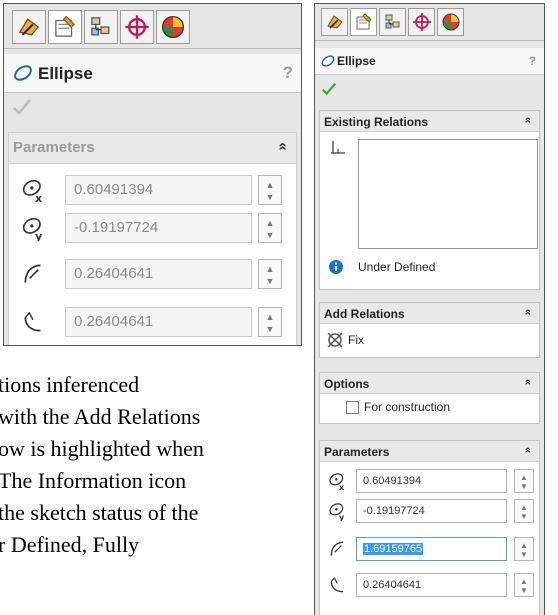 The image size is (558, 615). Describe the element at coordinates (364, 314) in the screenshot. I see `add-relations-title: Add Relations` at that location.